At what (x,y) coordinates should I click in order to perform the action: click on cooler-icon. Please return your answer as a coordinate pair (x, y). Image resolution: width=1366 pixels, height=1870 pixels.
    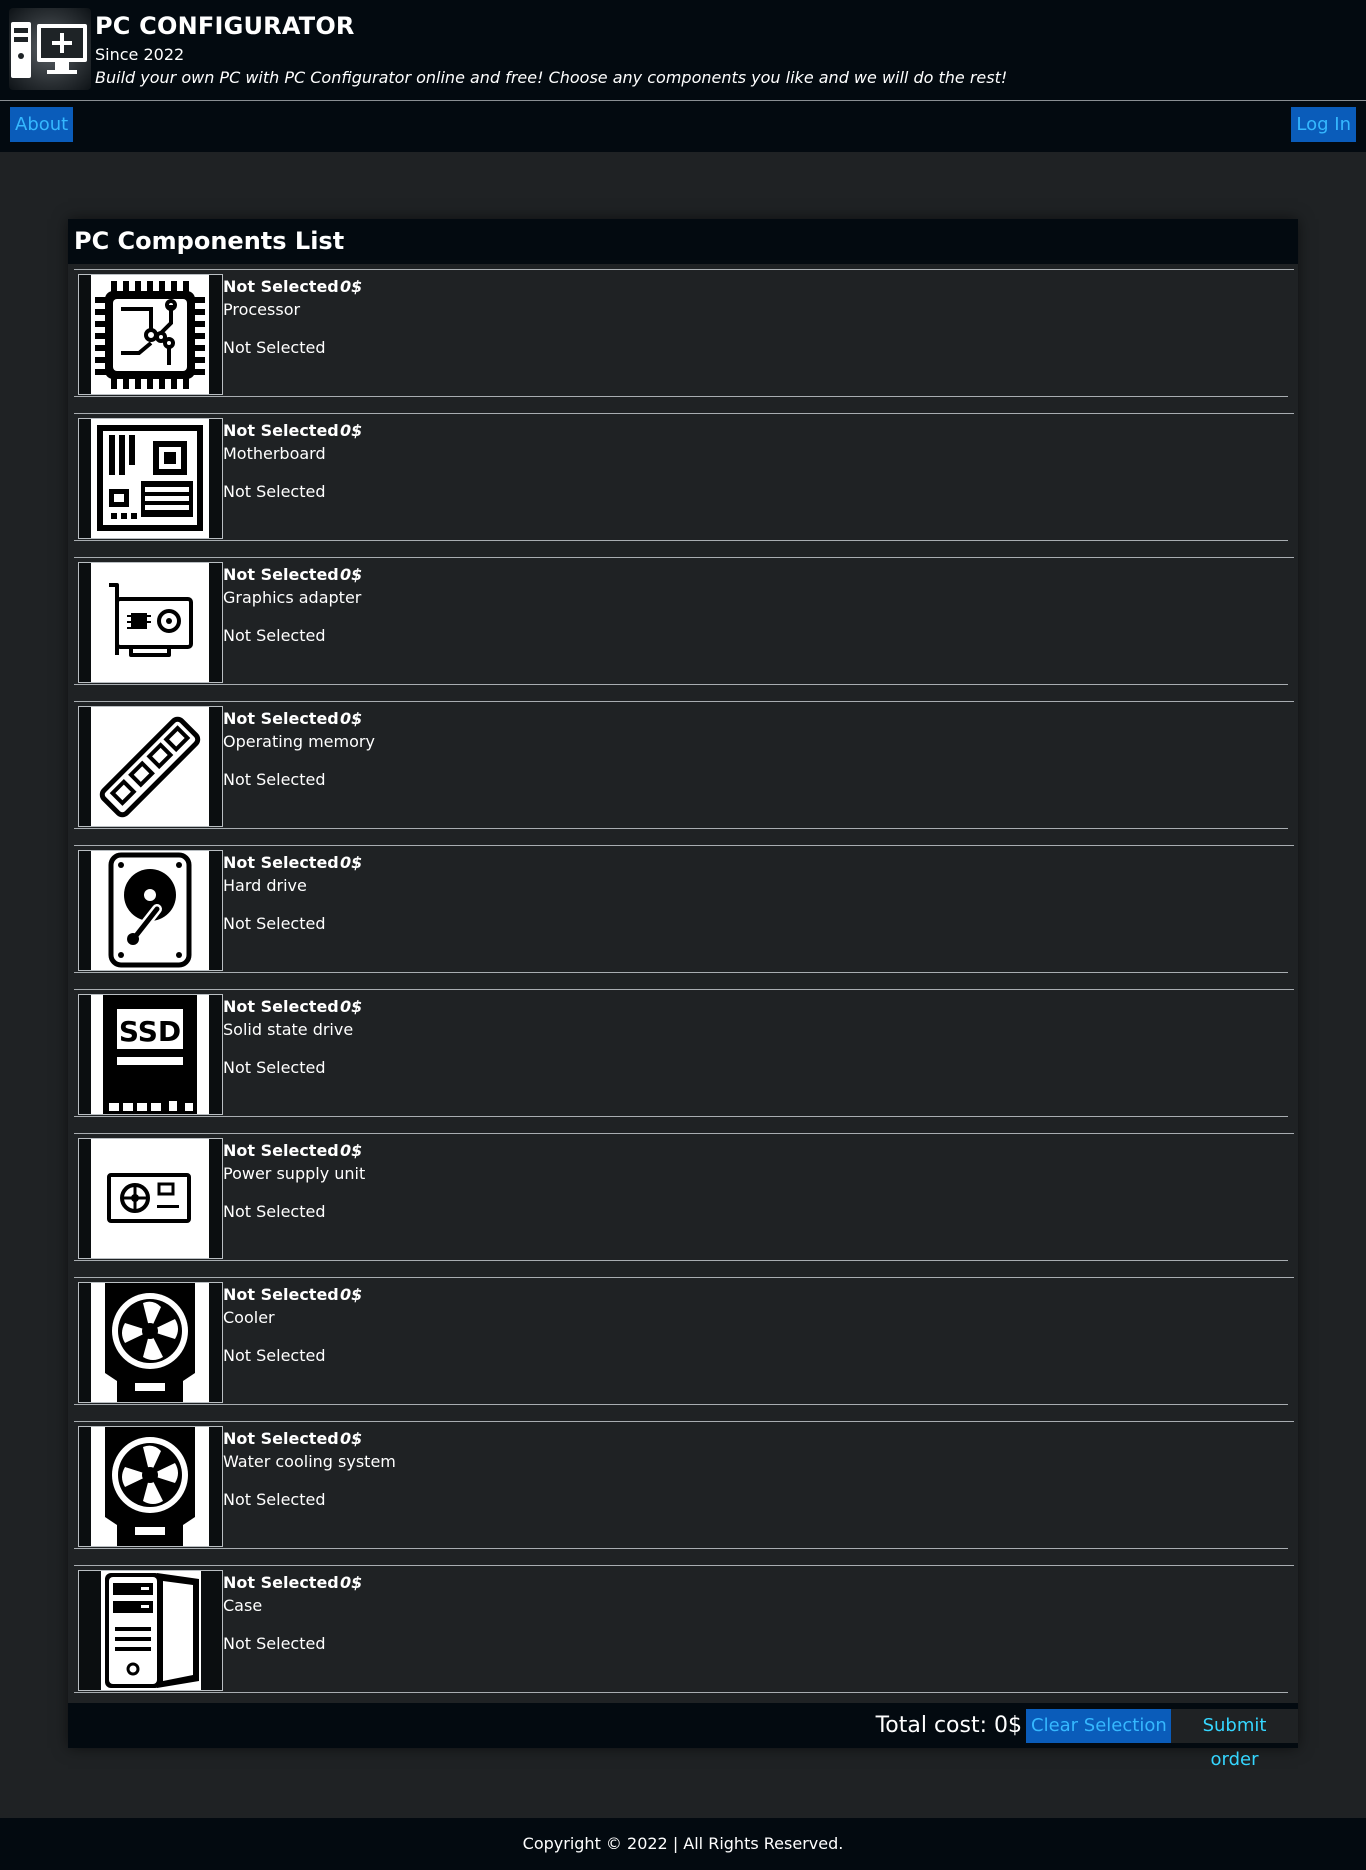
    Looking at the image, I should click on (150, 1342).